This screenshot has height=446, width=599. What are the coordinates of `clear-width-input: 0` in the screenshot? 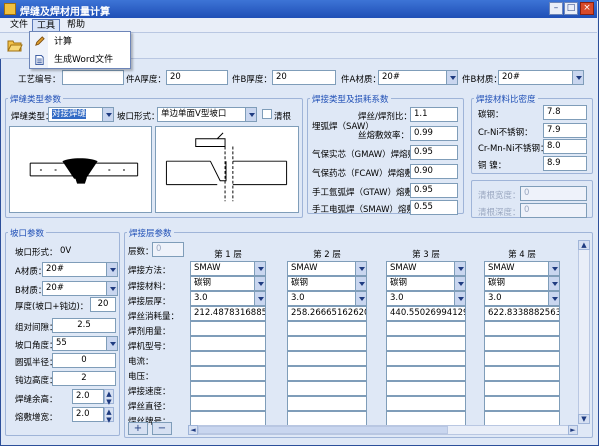 It's located at (553, 193).